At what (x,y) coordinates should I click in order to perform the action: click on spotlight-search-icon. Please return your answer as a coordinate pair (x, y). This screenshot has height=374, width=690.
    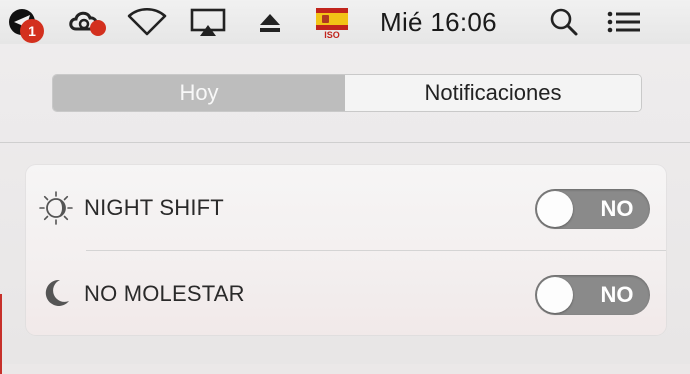
    Looking at the image, I should click on (564, 22).